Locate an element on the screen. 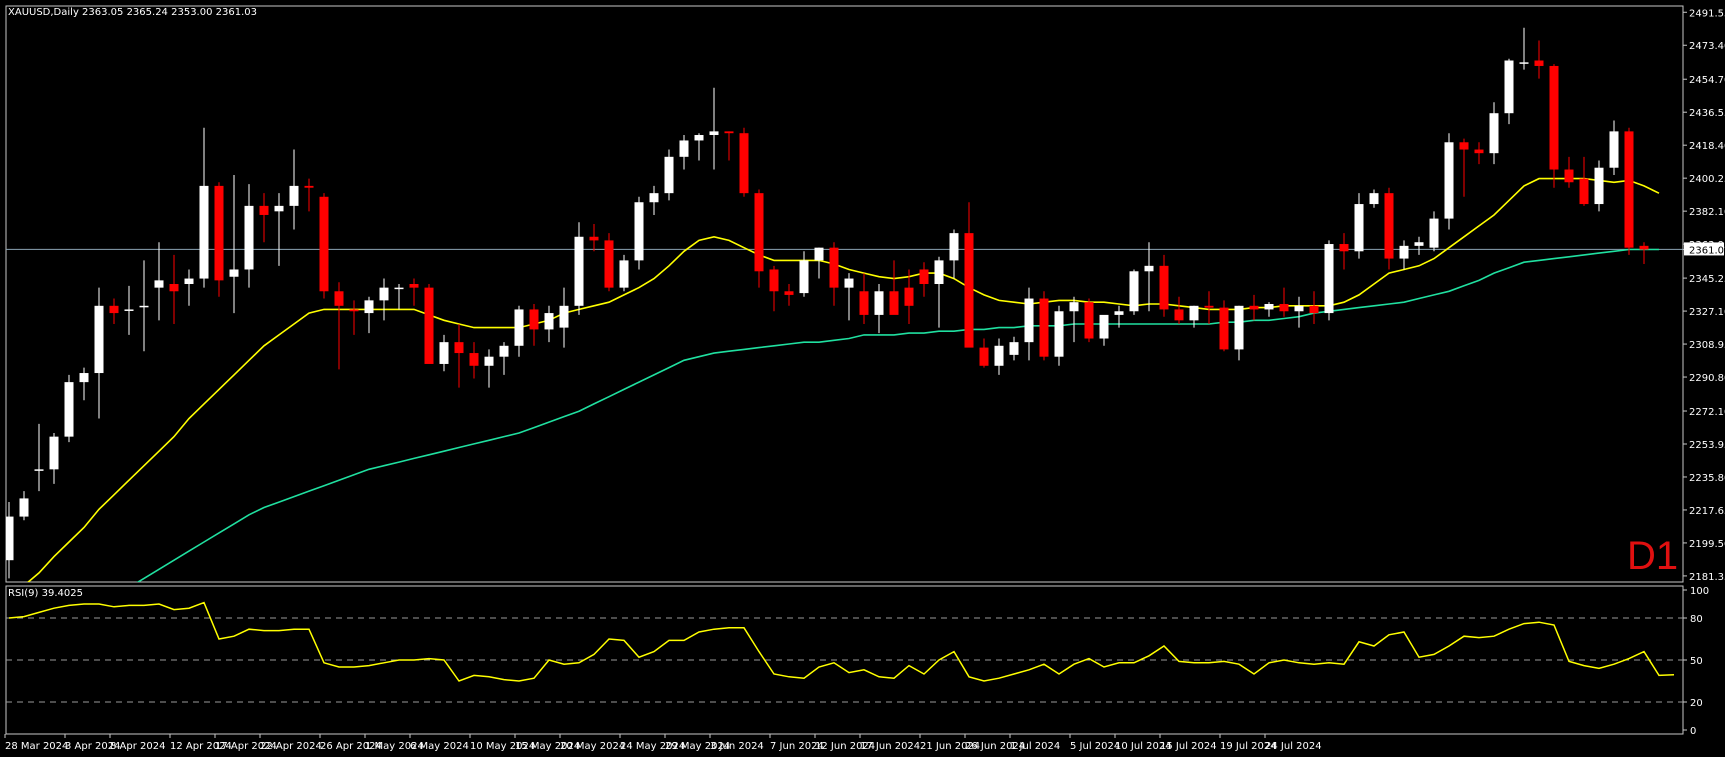 The image size is (1725, 757). price-label: 2345.25 is located at coordinates (1707, 279).